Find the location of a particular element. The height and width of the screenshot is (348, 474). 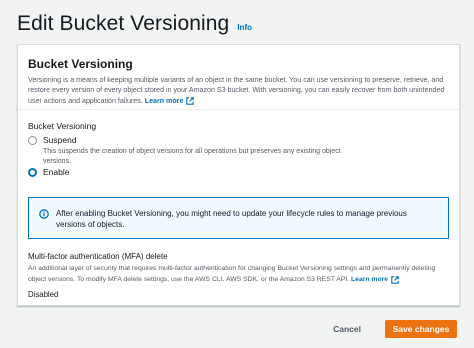

save-changes-button: Save changes is located at coordinates (421, 329).